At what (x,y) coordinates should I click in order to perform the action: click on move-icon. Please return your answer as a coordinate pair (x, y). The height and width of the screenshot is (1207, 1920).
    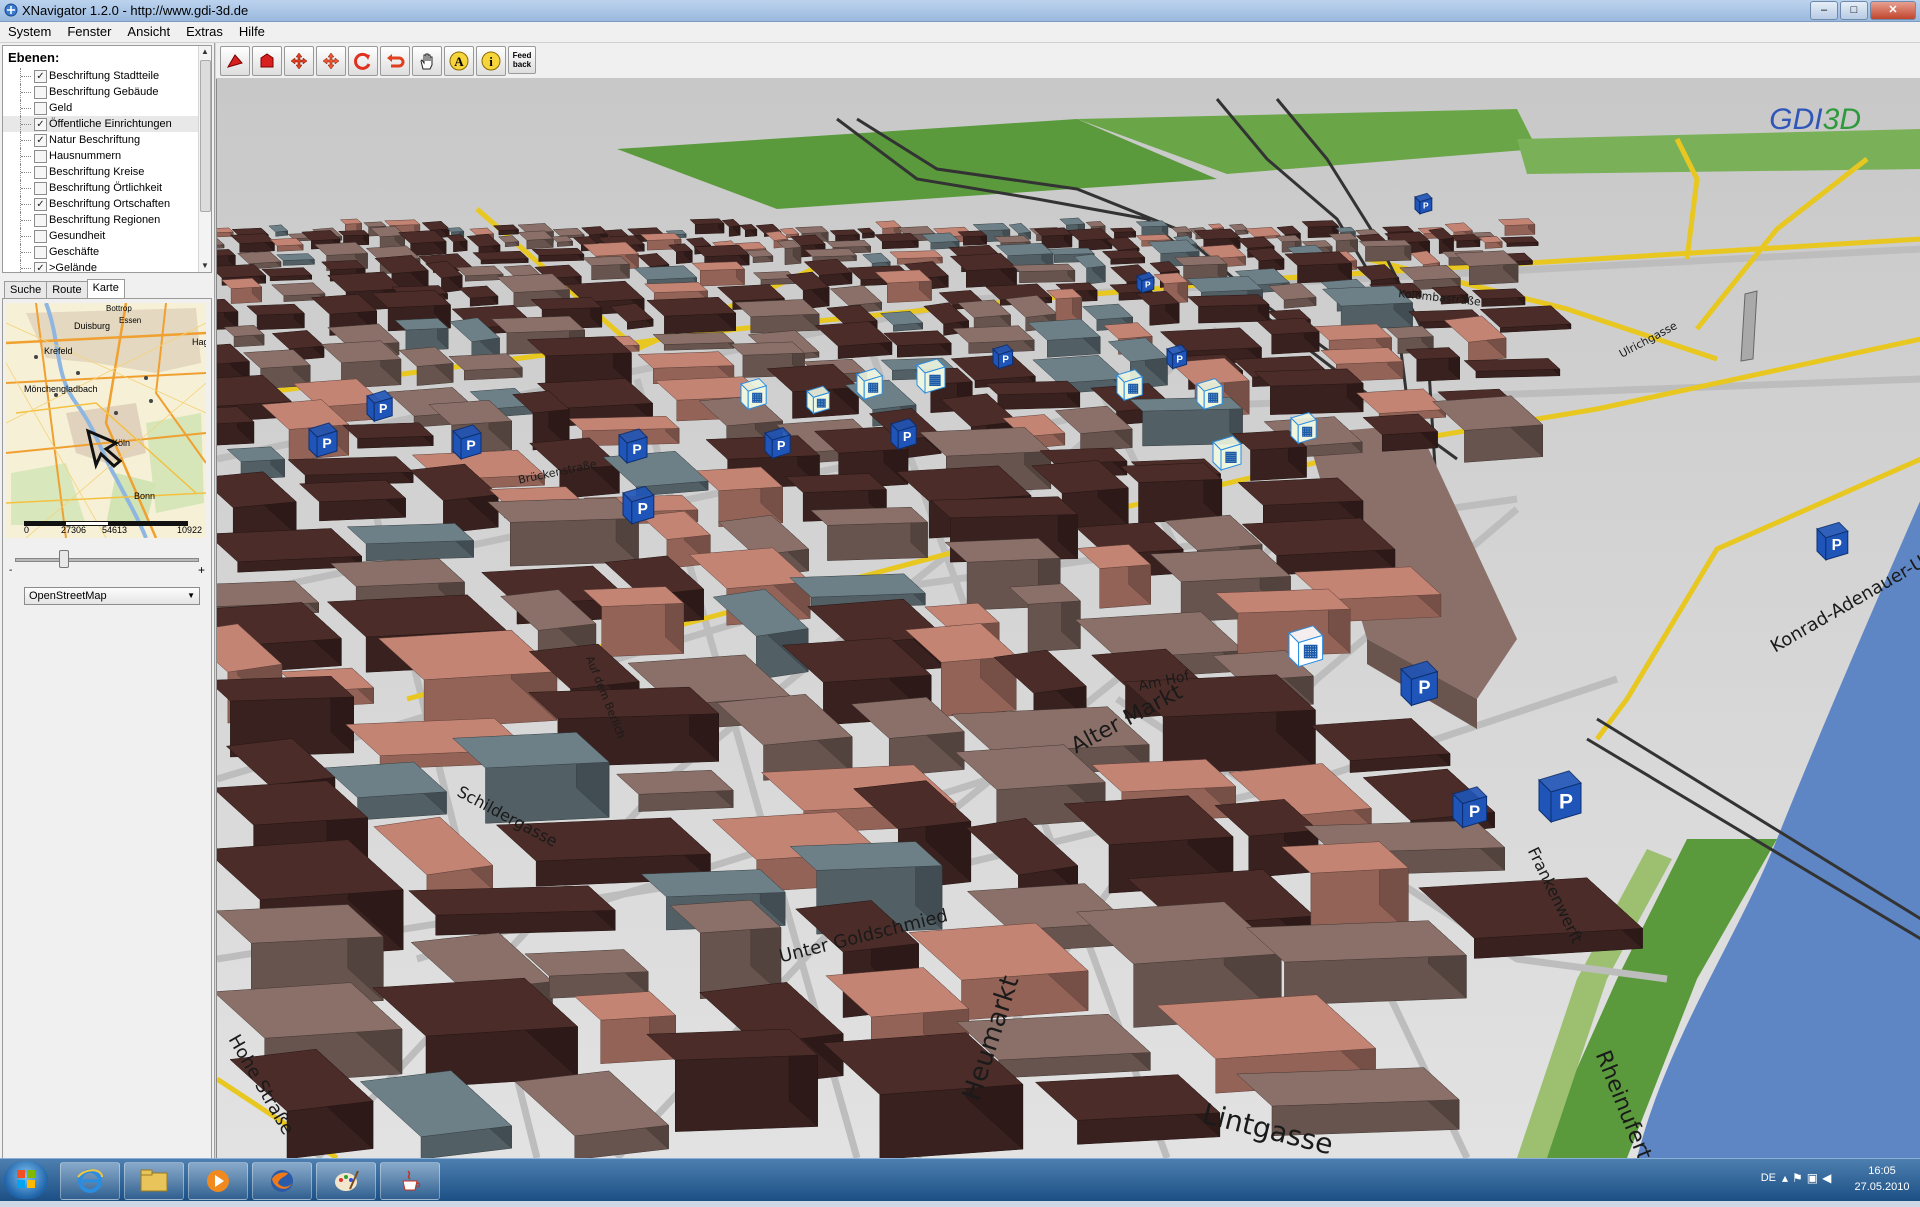
    Looking at the image, I should click on (331, 61).